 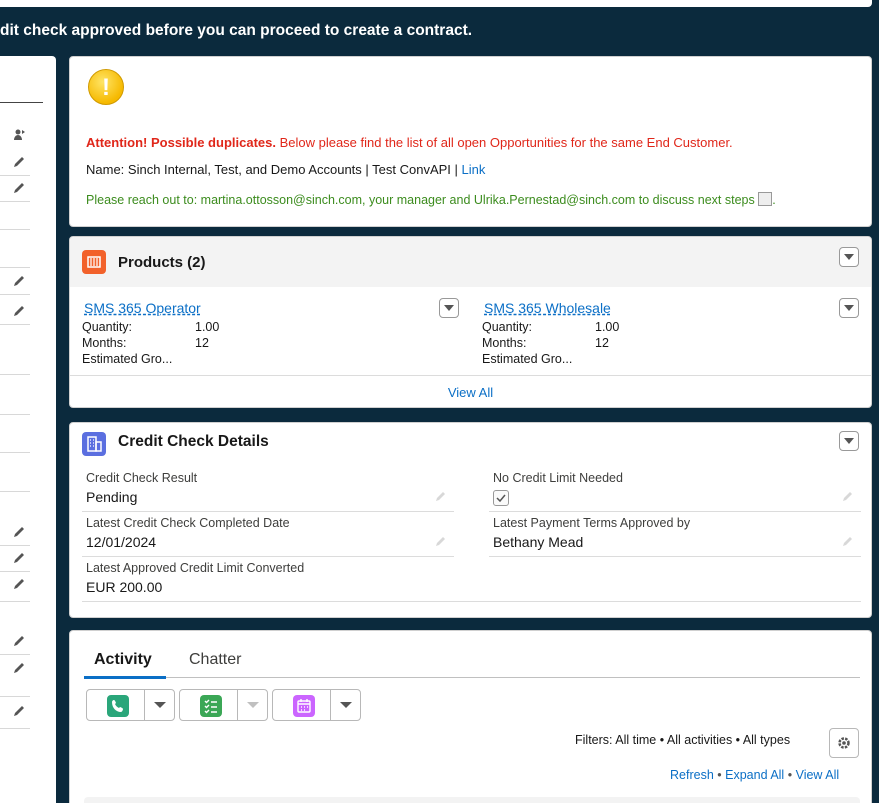 I want to click on approved-credit-limit-value: EUR 200.00, so click(x=124, y=587).